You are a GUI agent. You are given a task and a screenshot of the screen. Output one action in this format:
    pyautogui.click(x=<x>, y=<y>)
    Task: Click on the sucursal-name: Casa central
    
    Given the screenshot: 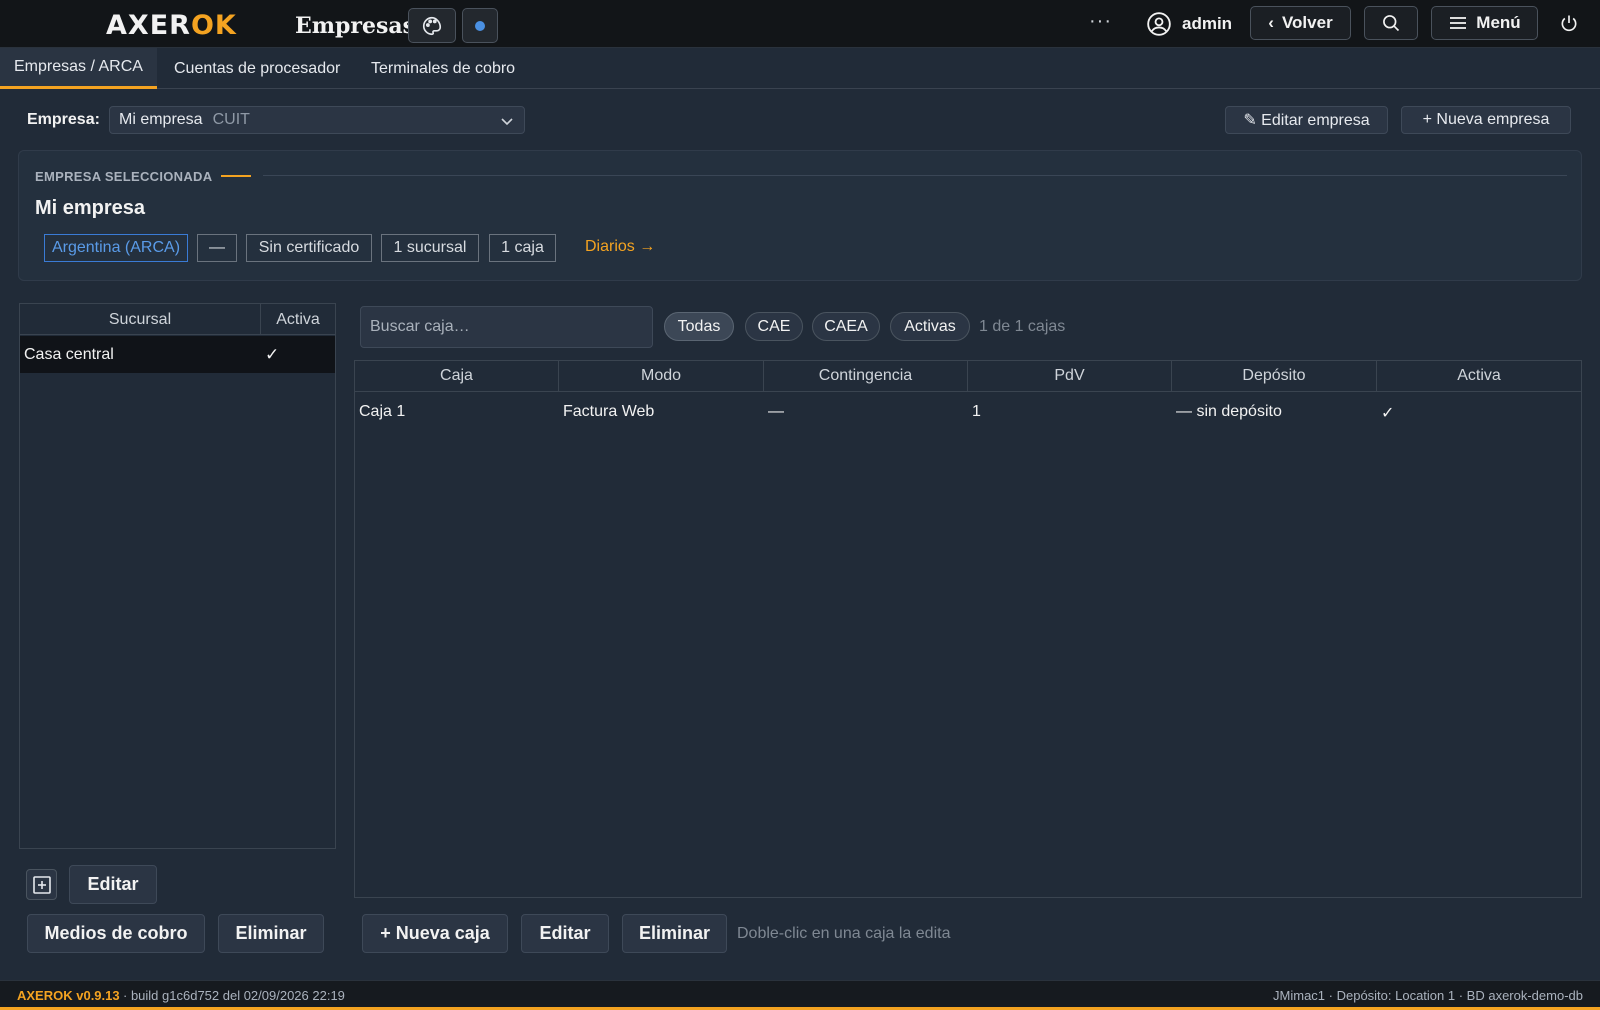 What is the action you would take?
    pyautogui.click(x=69, y=354)
    